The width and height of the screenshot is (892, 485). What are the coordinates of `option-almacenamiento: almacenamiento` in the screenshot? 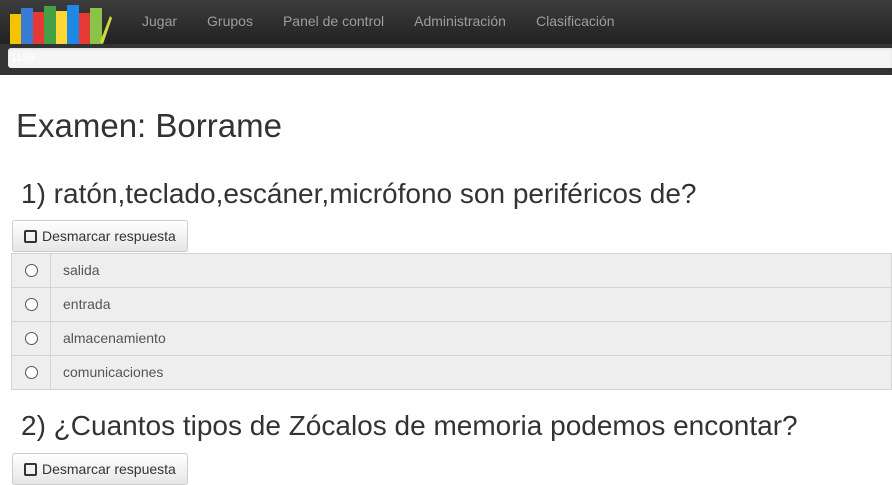 It's located at (451, 338).